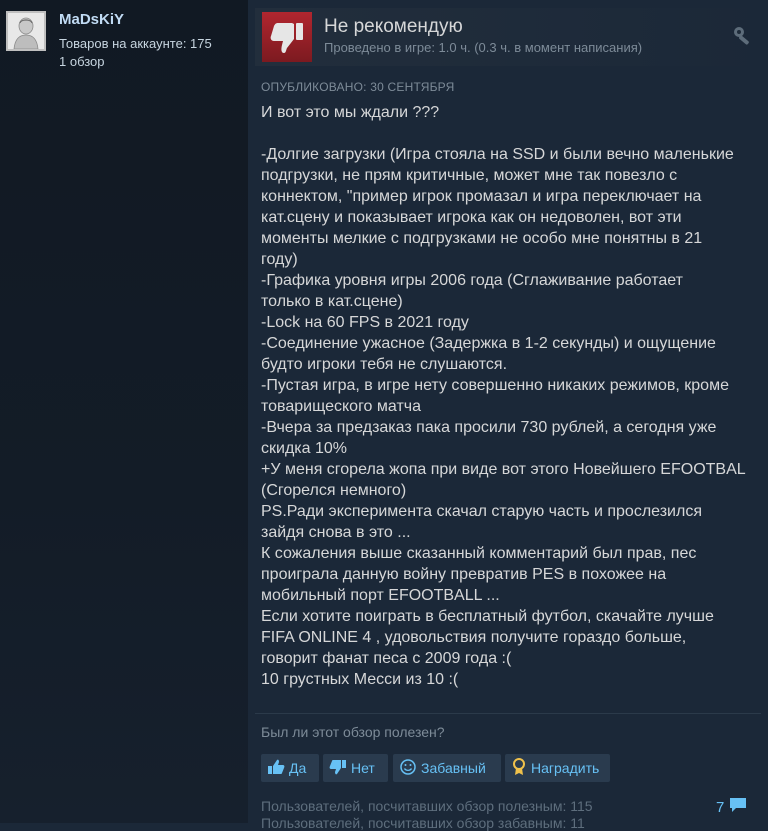 The height and width of the screenshot is (831, 768). I want to click on award-icon, so click(519, 768).